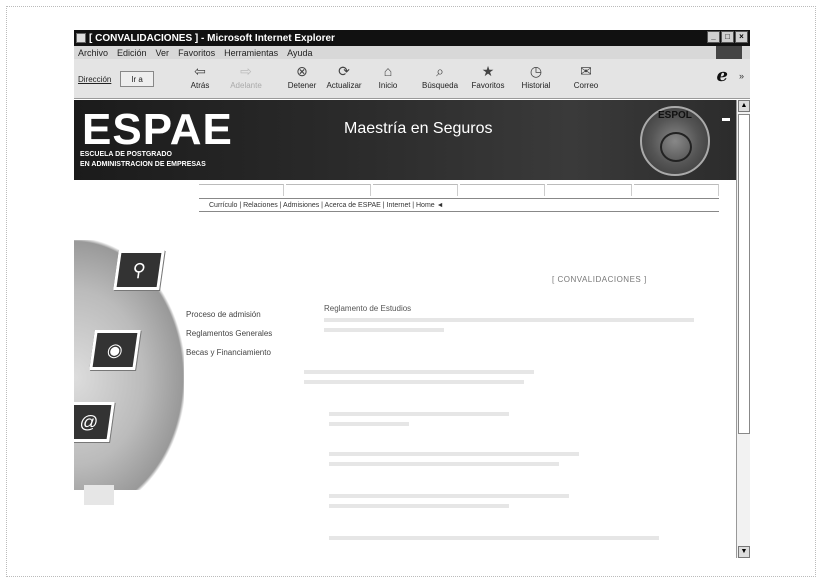  I want to click on program-title: Maestría en Seguros, so click(418, 128).